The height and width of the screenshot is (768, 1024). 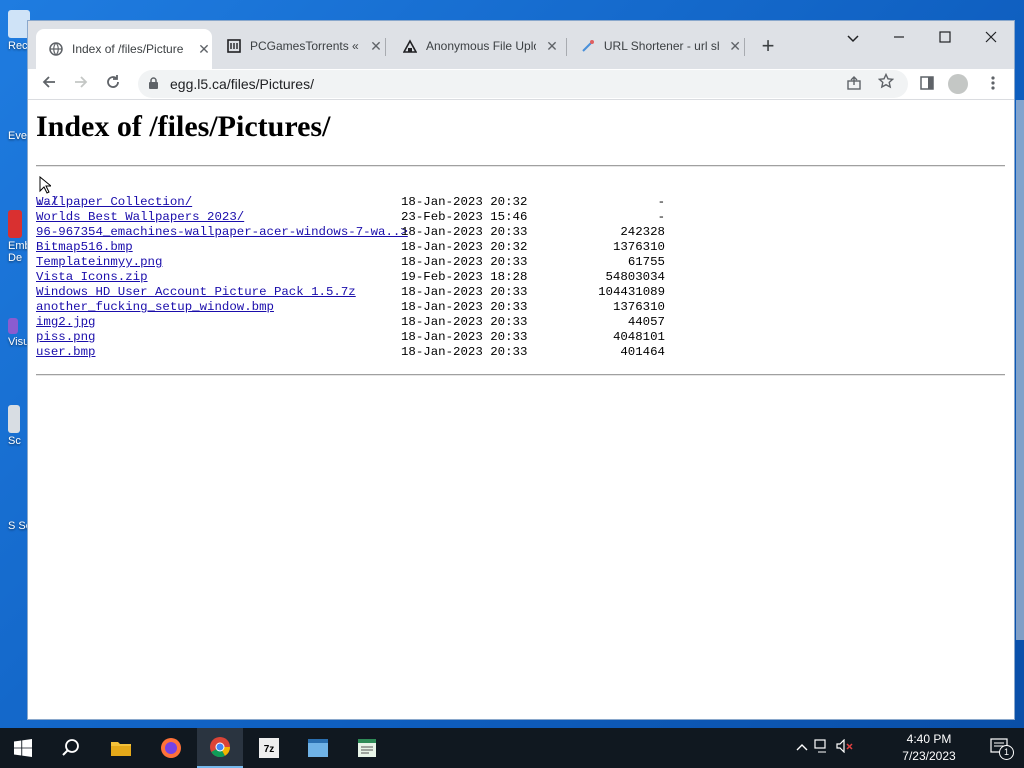 What do you see at coordinates (183, 126) in the screenshot?
I see `page-title: Index of /files/Pictures/` at bounding box center [183, 126].